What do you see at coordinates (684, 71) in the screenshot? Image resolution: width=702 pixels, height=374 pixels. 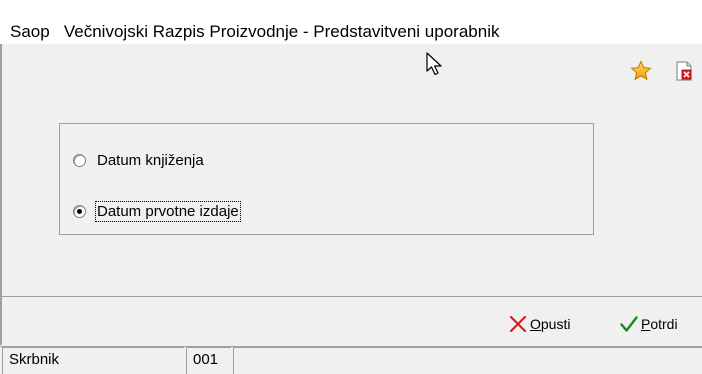 I see `close-document-icon` at bounding box center [684, 71].